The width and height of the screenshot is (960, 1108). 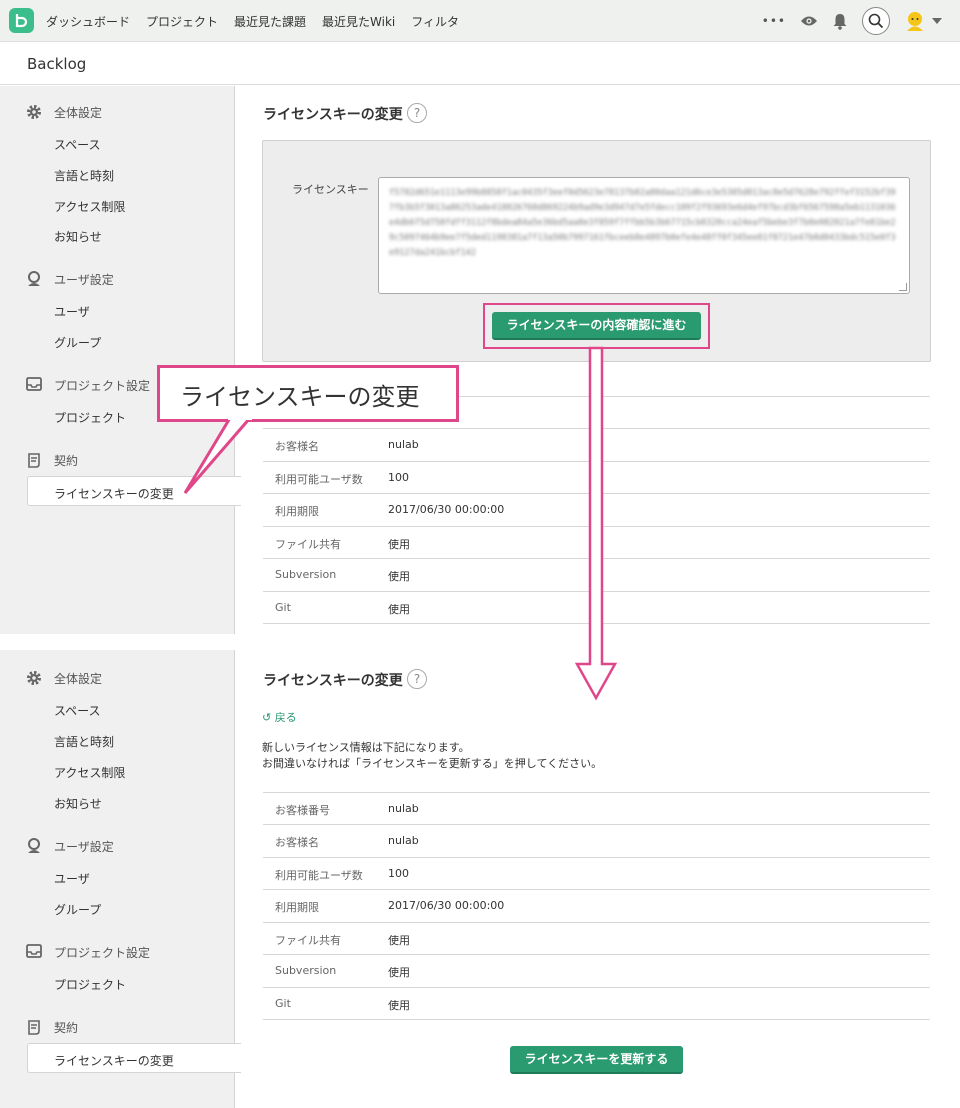 What do you see at coordinates (333, 681) in the screenshot?
I see `page-title: ライセンスキーの変更` at bounding box center [333, 681].